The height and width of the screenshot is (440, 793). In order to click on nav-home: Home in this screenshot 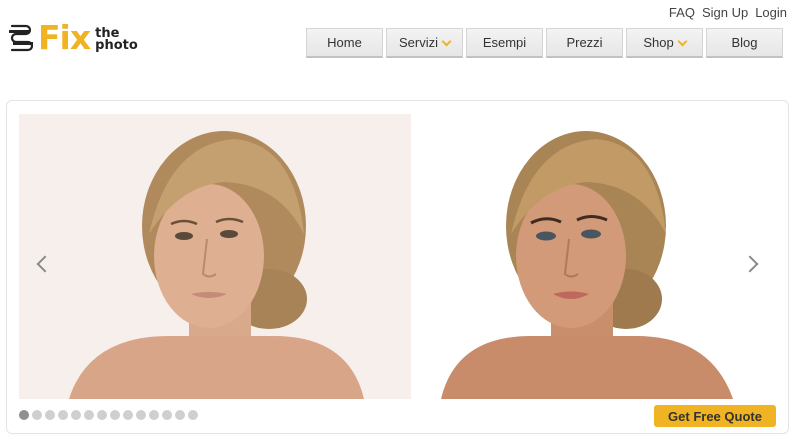, I will do `click(344, 43)`.